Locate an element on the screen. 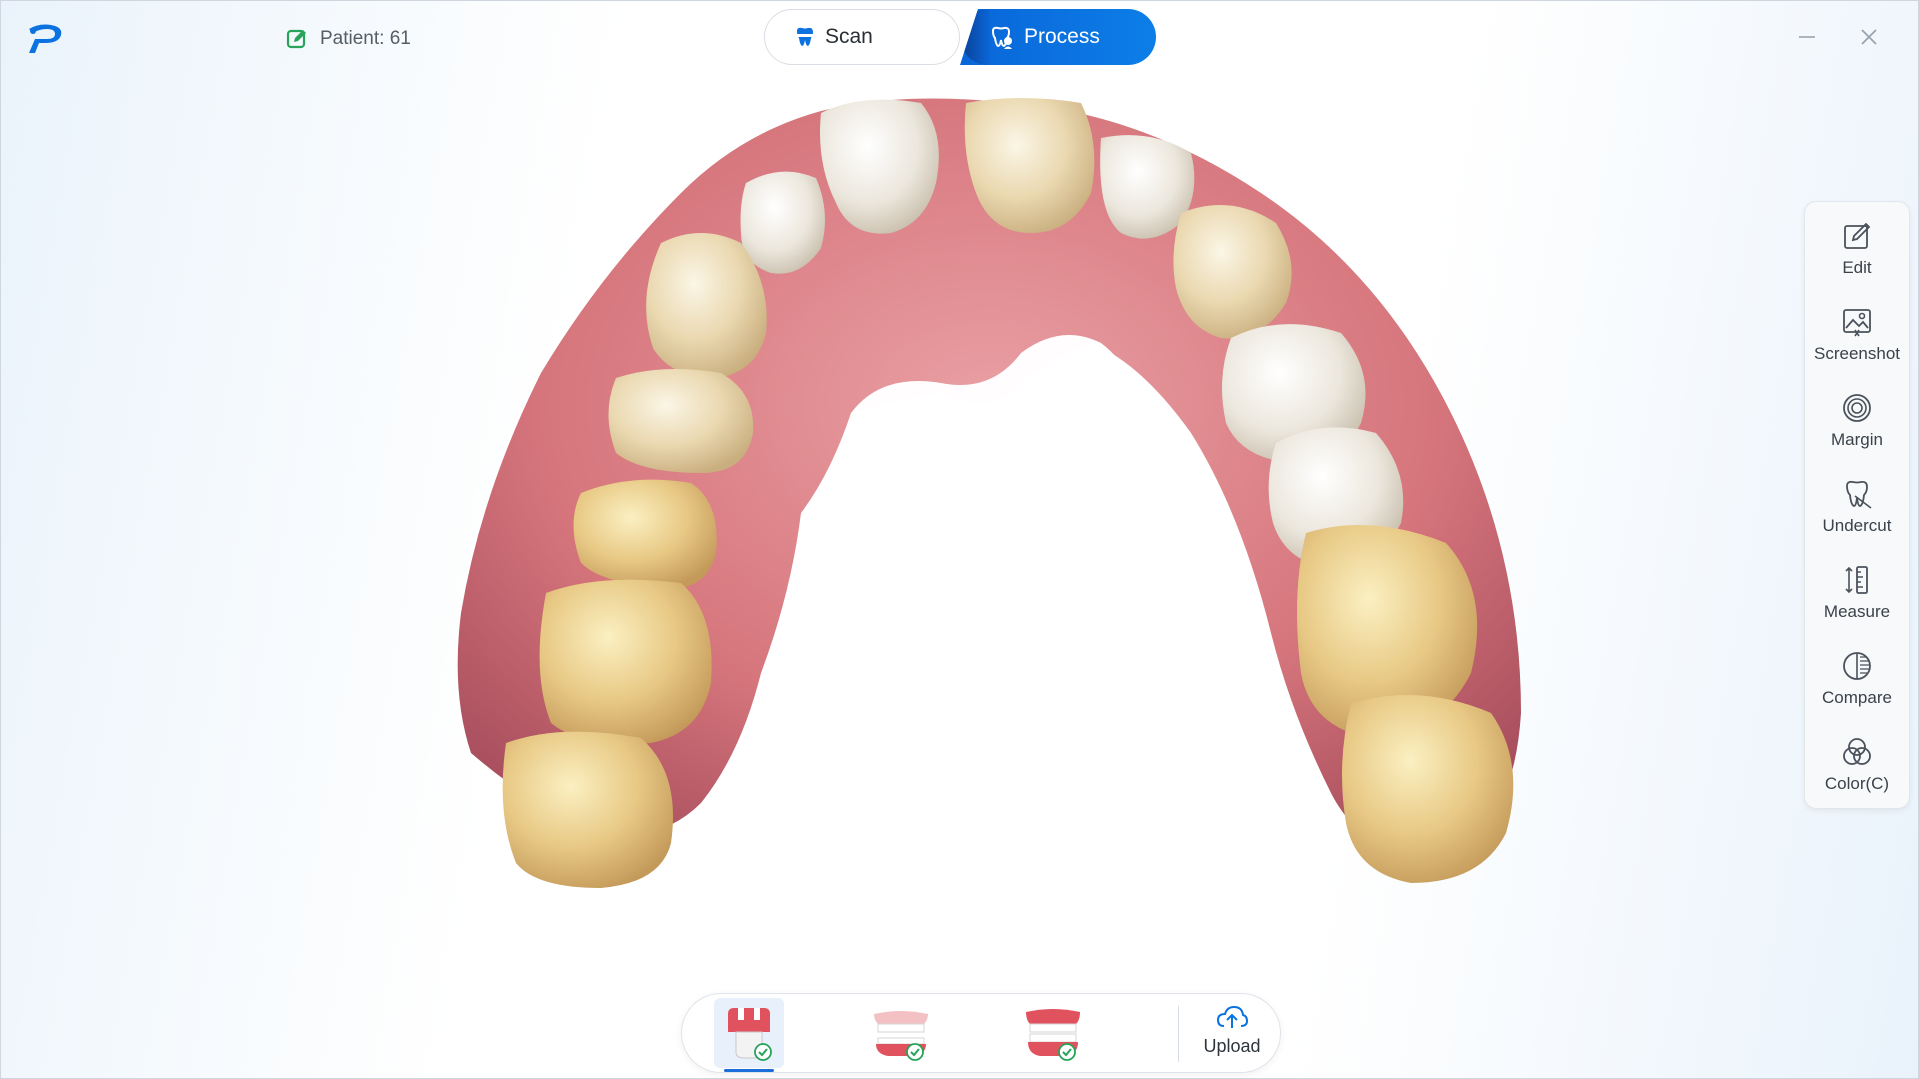  tool-screenshot-label: Screenshot is located at coordinates (1857, 353).